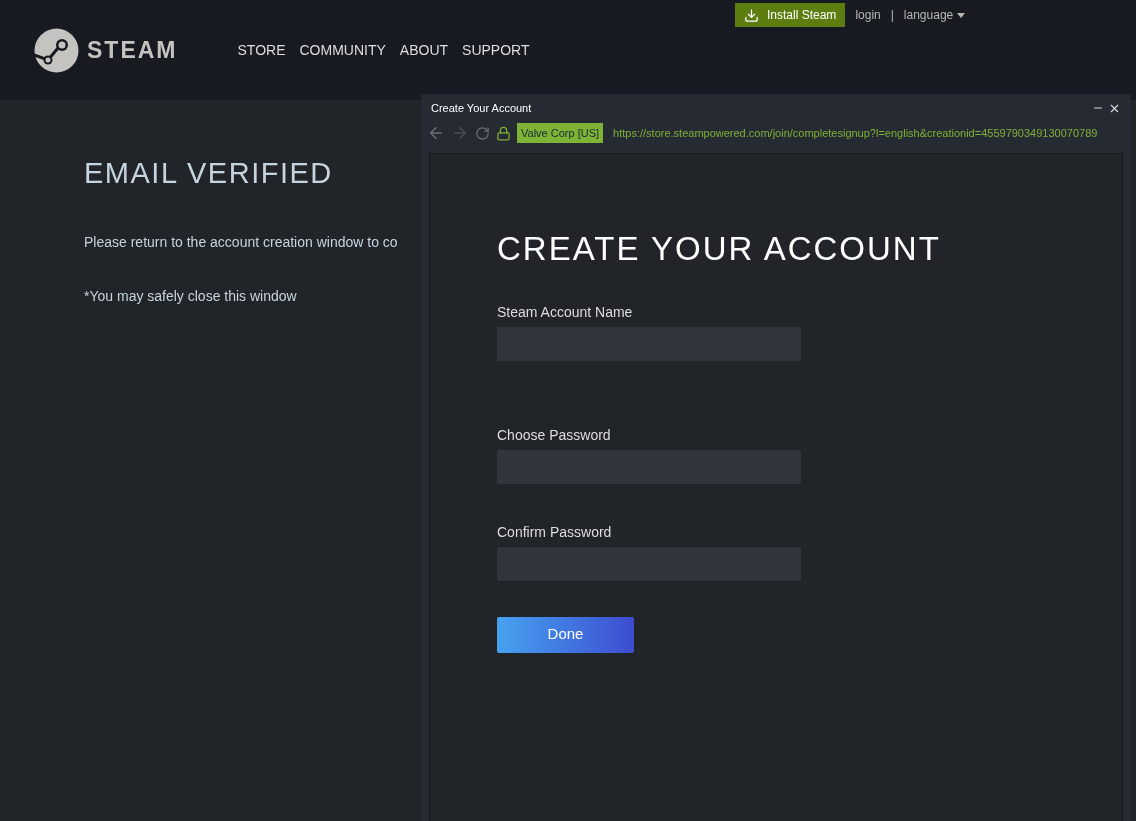 Image resolution: width=1136 pixels, height=821 pixels. I want to click on nav-link: ABOUT, so click(424, 50).